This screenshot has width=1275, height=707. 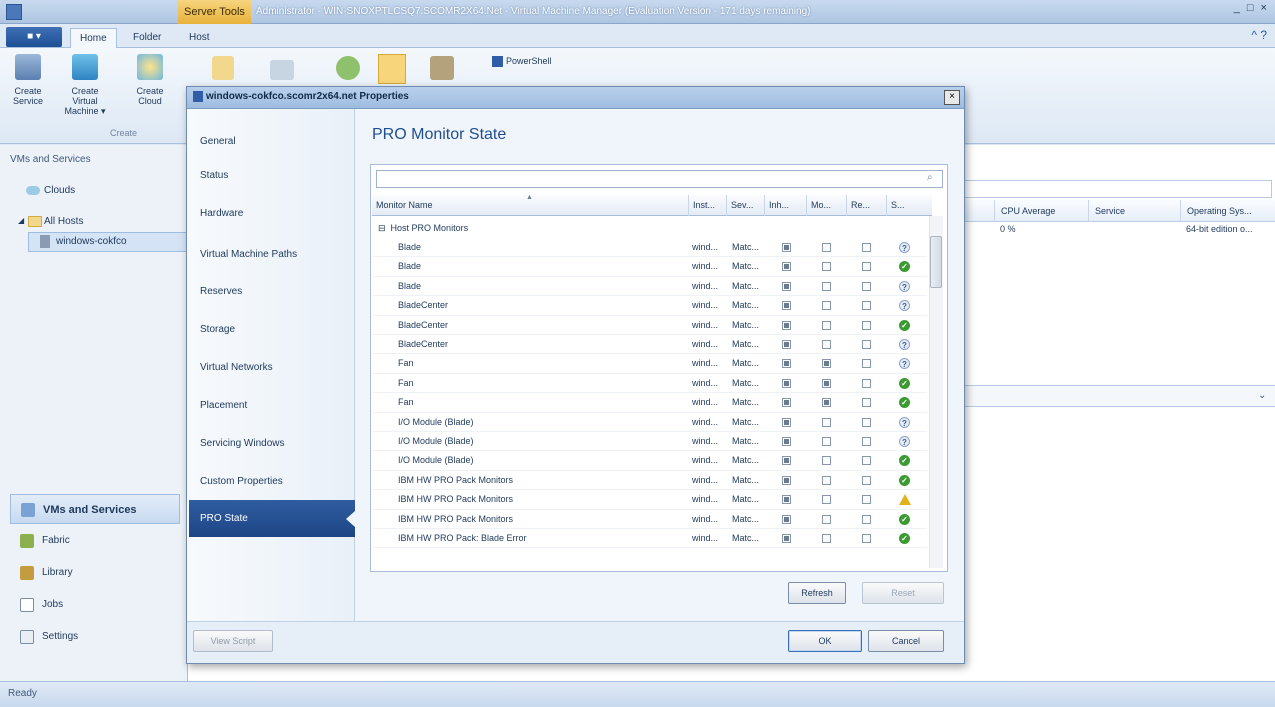 I want to click on workspace-vms-and-services: VMs and Services, so click(x=95, y=509).